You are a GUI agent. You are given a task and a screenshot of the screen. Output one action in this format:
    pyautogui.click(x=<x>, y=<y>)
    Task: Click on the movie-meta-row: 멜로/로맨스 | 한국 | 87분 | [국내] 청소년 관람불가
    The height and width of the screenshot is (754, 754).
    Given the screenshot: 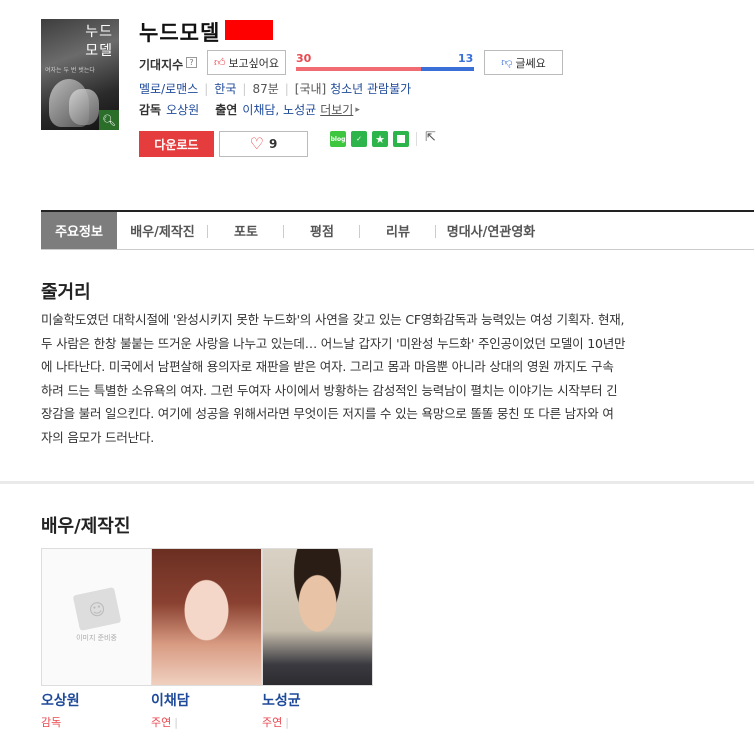 What is the action you would take?
    pyautogui.click(x=275, y=88)
    